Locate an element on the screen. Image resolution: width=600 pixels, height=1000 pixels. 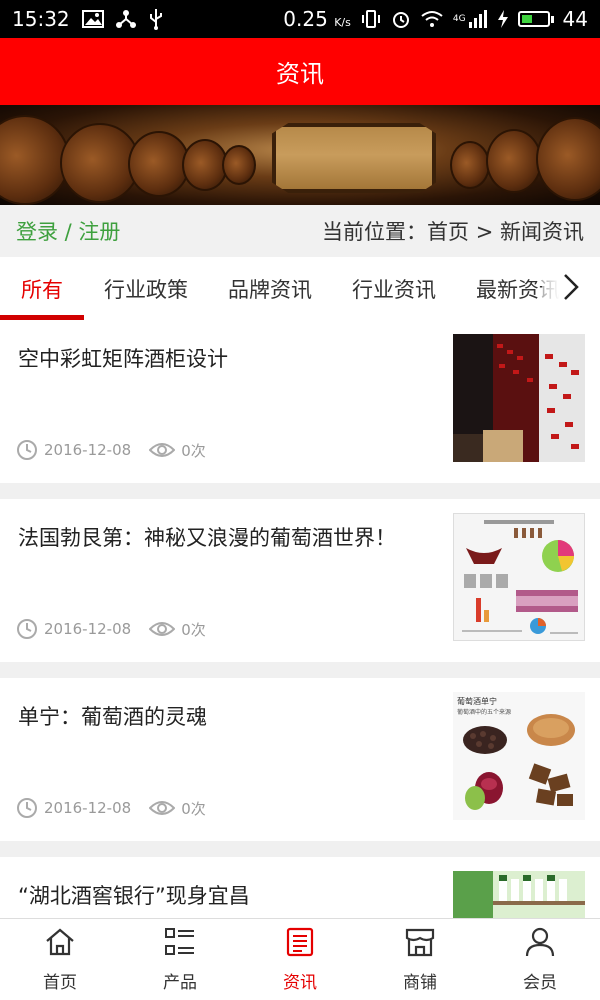
nav-products: 产品 is located at coordinates (180, 959).